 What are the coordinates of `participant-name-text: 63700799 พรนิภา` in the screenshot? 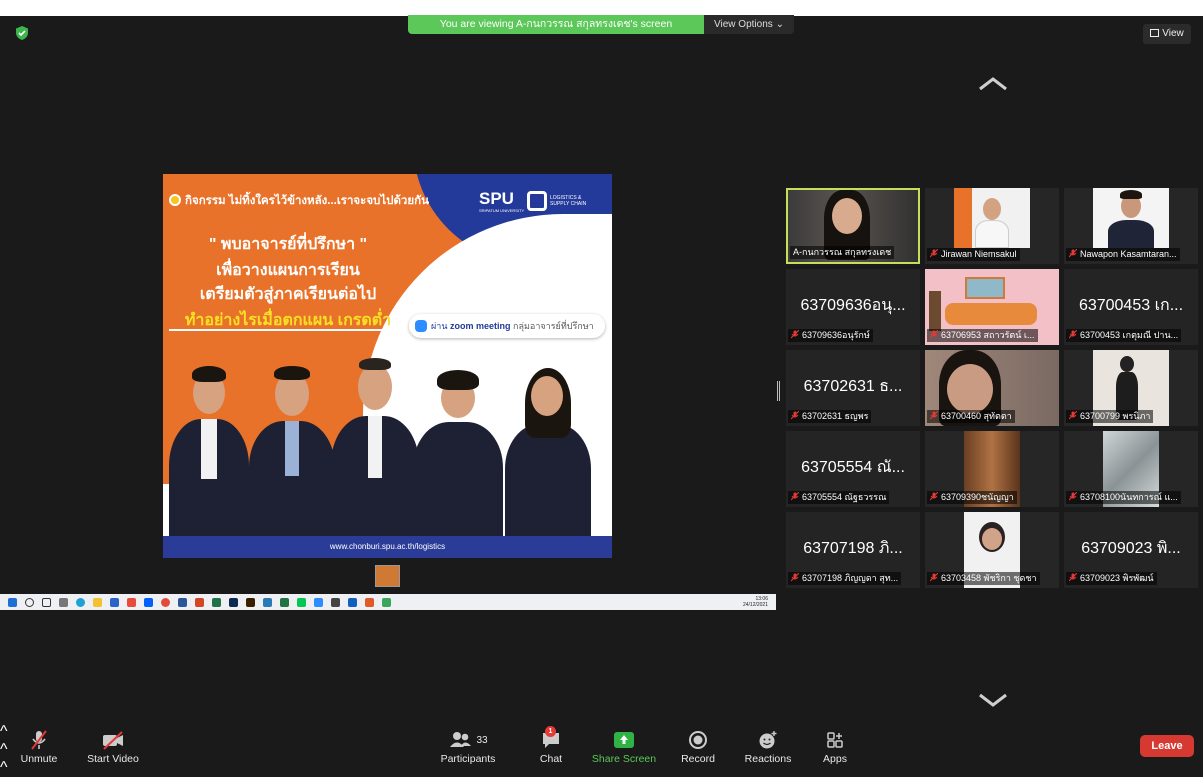 It's located at (1115, 416).